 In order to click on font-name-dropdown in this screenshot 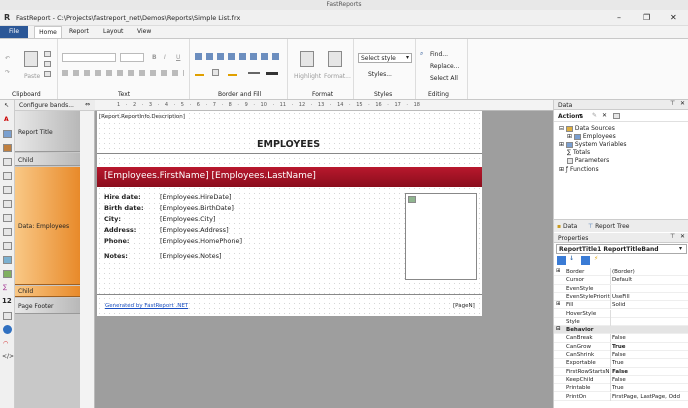, I will do `click(89, 57)`.